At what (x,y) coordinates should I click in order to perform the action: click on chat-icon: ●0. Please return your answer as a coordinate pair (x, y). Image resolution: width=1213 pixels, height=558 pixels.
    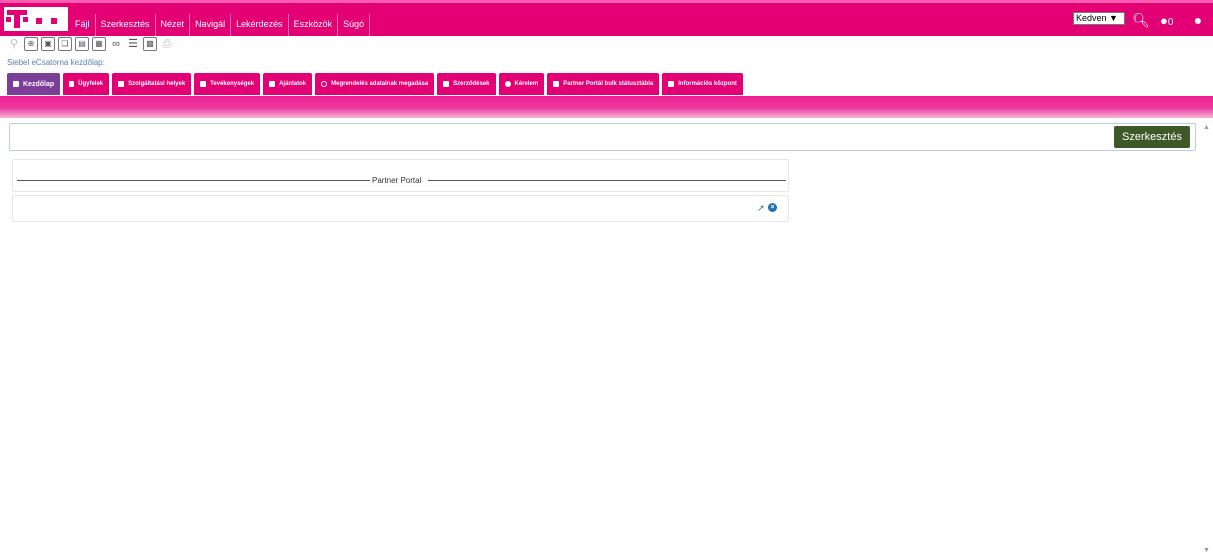
    Looking at the image, I should click on (1173, 20).